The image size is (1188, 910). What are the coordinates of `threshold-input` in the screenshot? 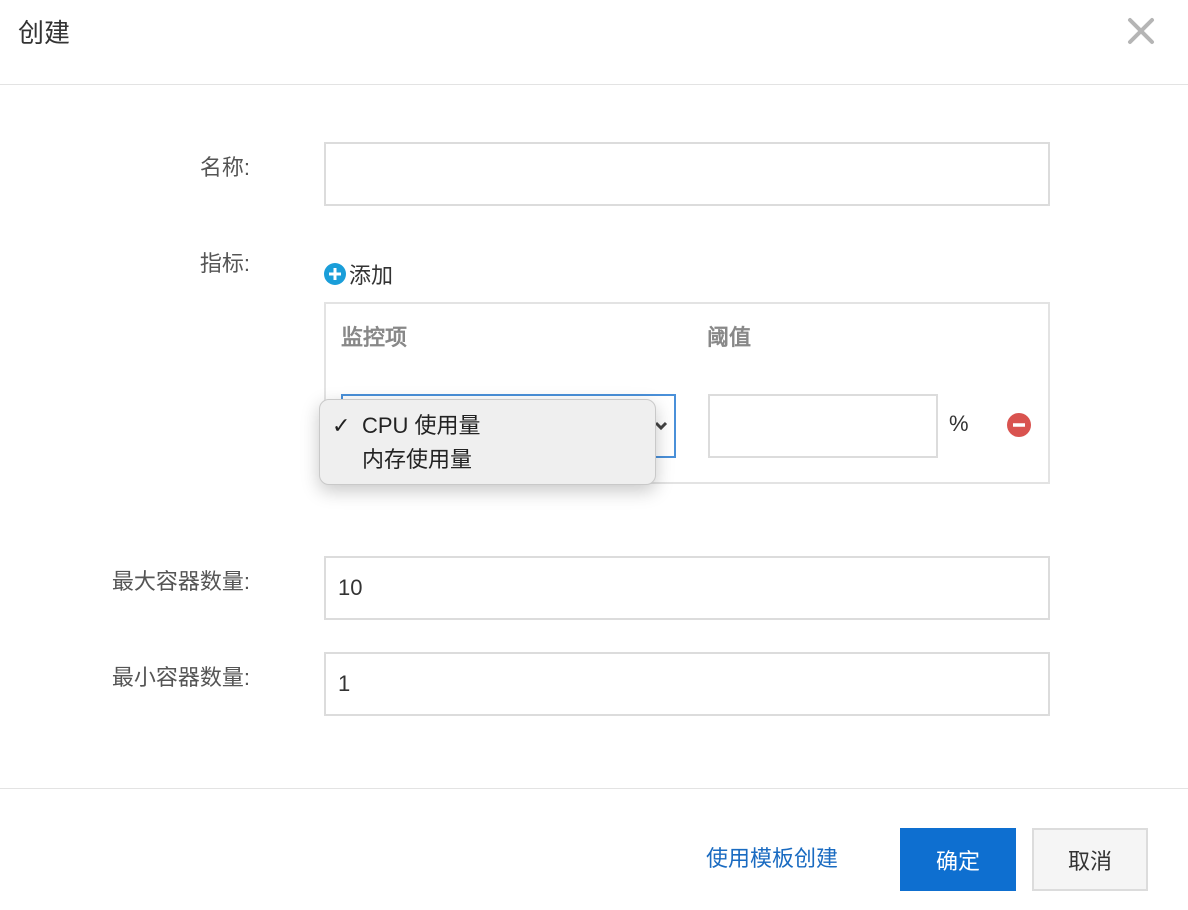 It's located at (823, 426).